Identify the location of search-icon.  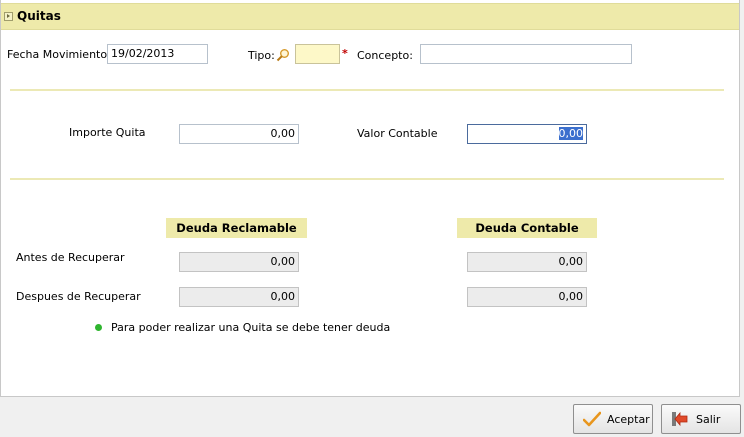
(283, 55).